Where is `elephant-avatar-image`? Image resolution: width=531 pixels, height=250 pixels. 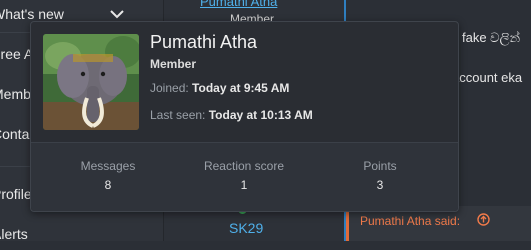 elephant-avatar-image is located at coordinates (91, 82).